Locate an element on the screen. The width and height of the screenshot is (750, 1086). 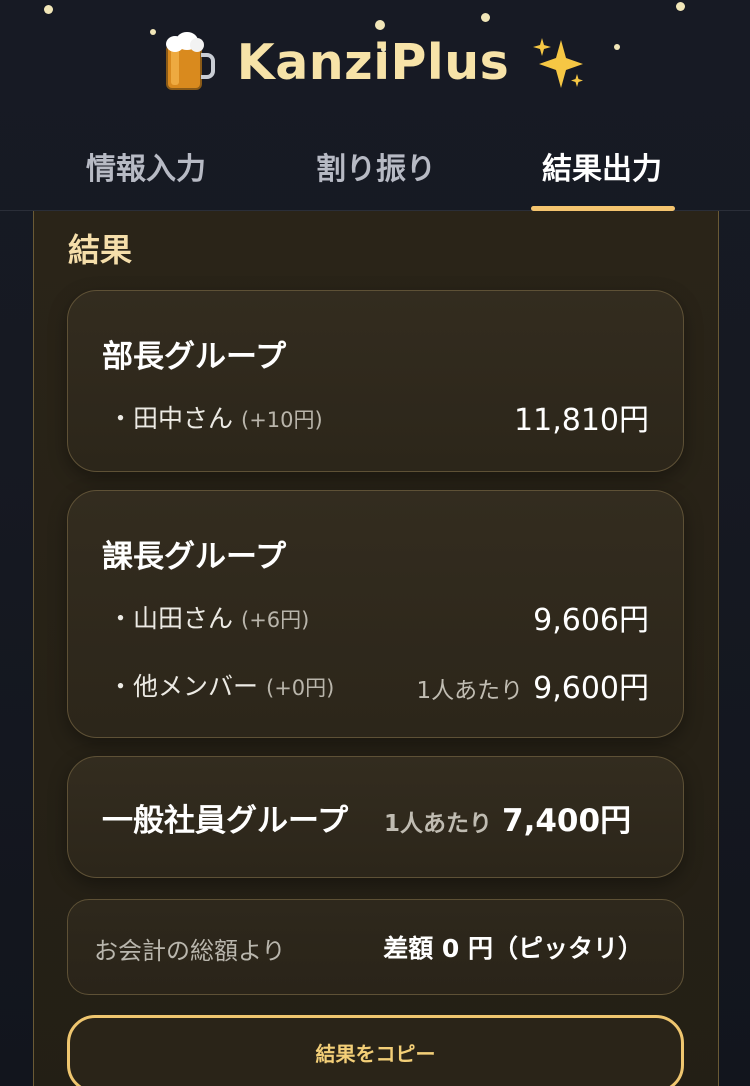
app-header: KanziPlus is located at coordinates (375, 60).